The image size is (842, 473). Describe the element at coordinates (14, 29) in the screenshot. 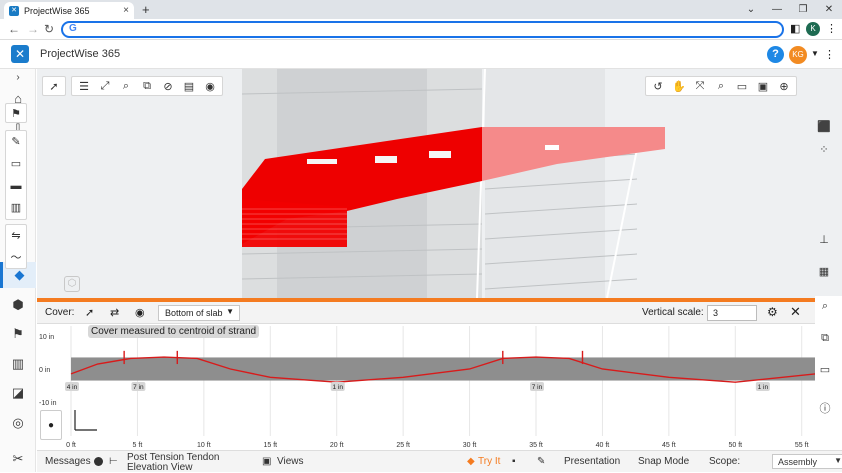

I see `back-icon: ←` at that location.